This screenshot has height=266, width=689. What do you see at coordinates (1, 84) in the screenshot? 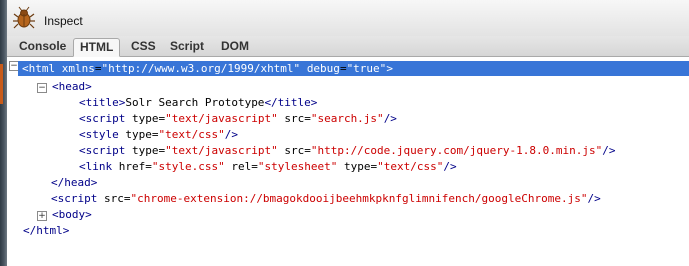
I see `desktop-accent` at bounding box center [1, 84].